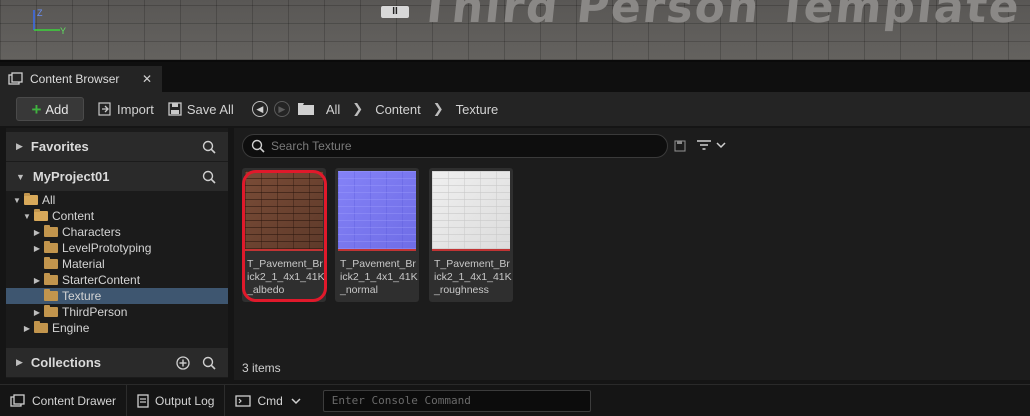  I want to click on filter-button, so click(711, 145).